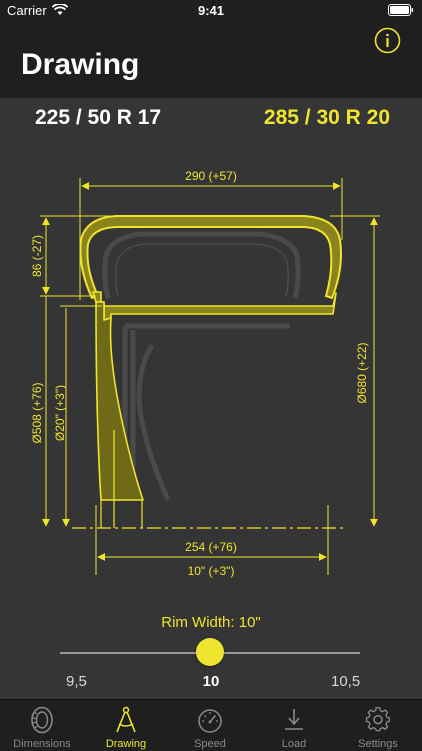 The width and height of the screenshot is (422, 751). Describe the element at coordinates (211, 571) in the screenshot. I see `rim-width-inch-label: 10" (+3")` at that location.